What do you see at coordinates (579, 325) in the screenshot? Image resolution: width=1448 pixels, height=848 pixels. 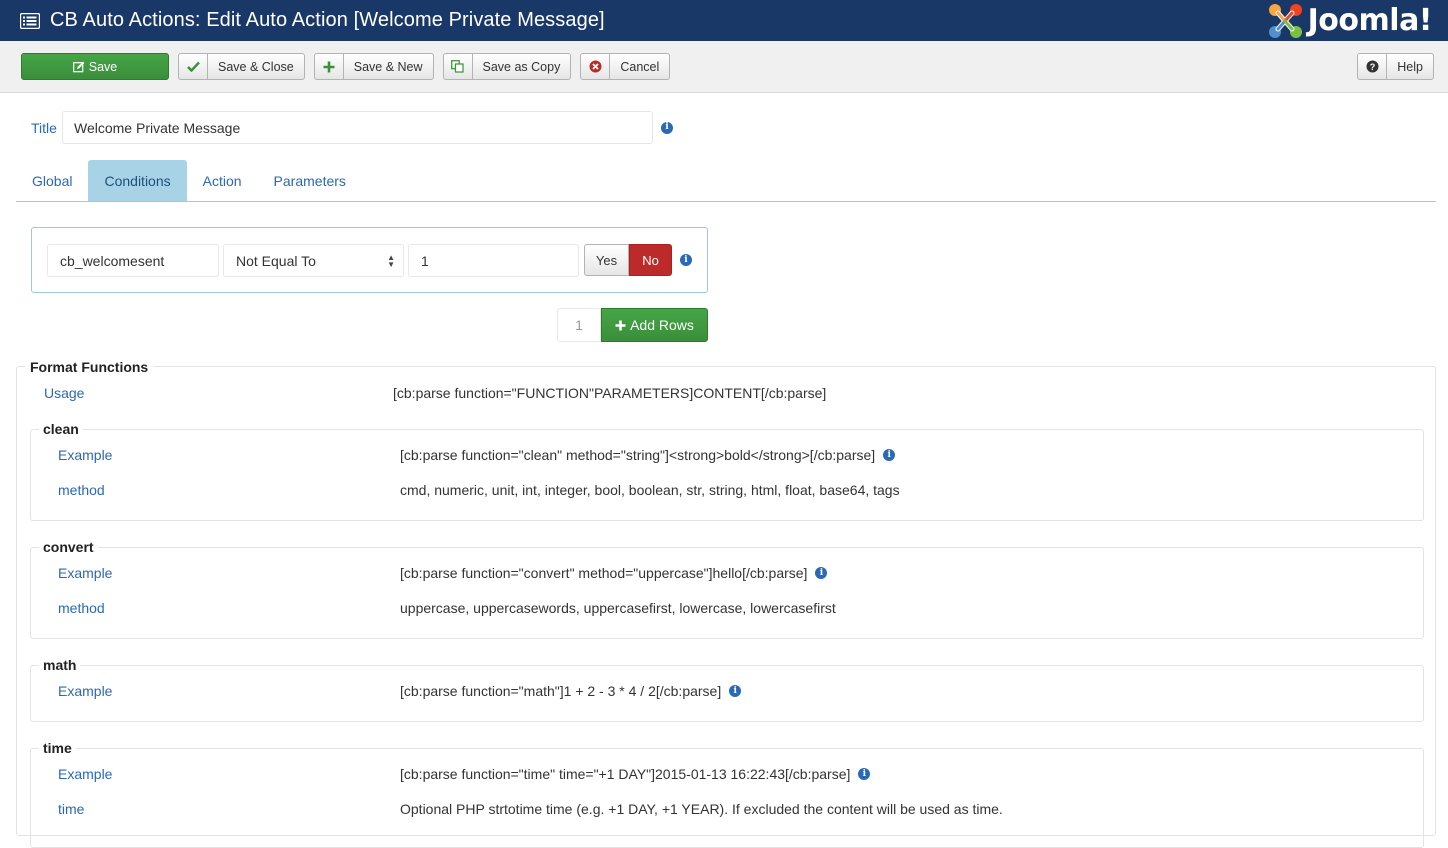 I see `rows-count-input: 1` at bounding box center [579, 325].